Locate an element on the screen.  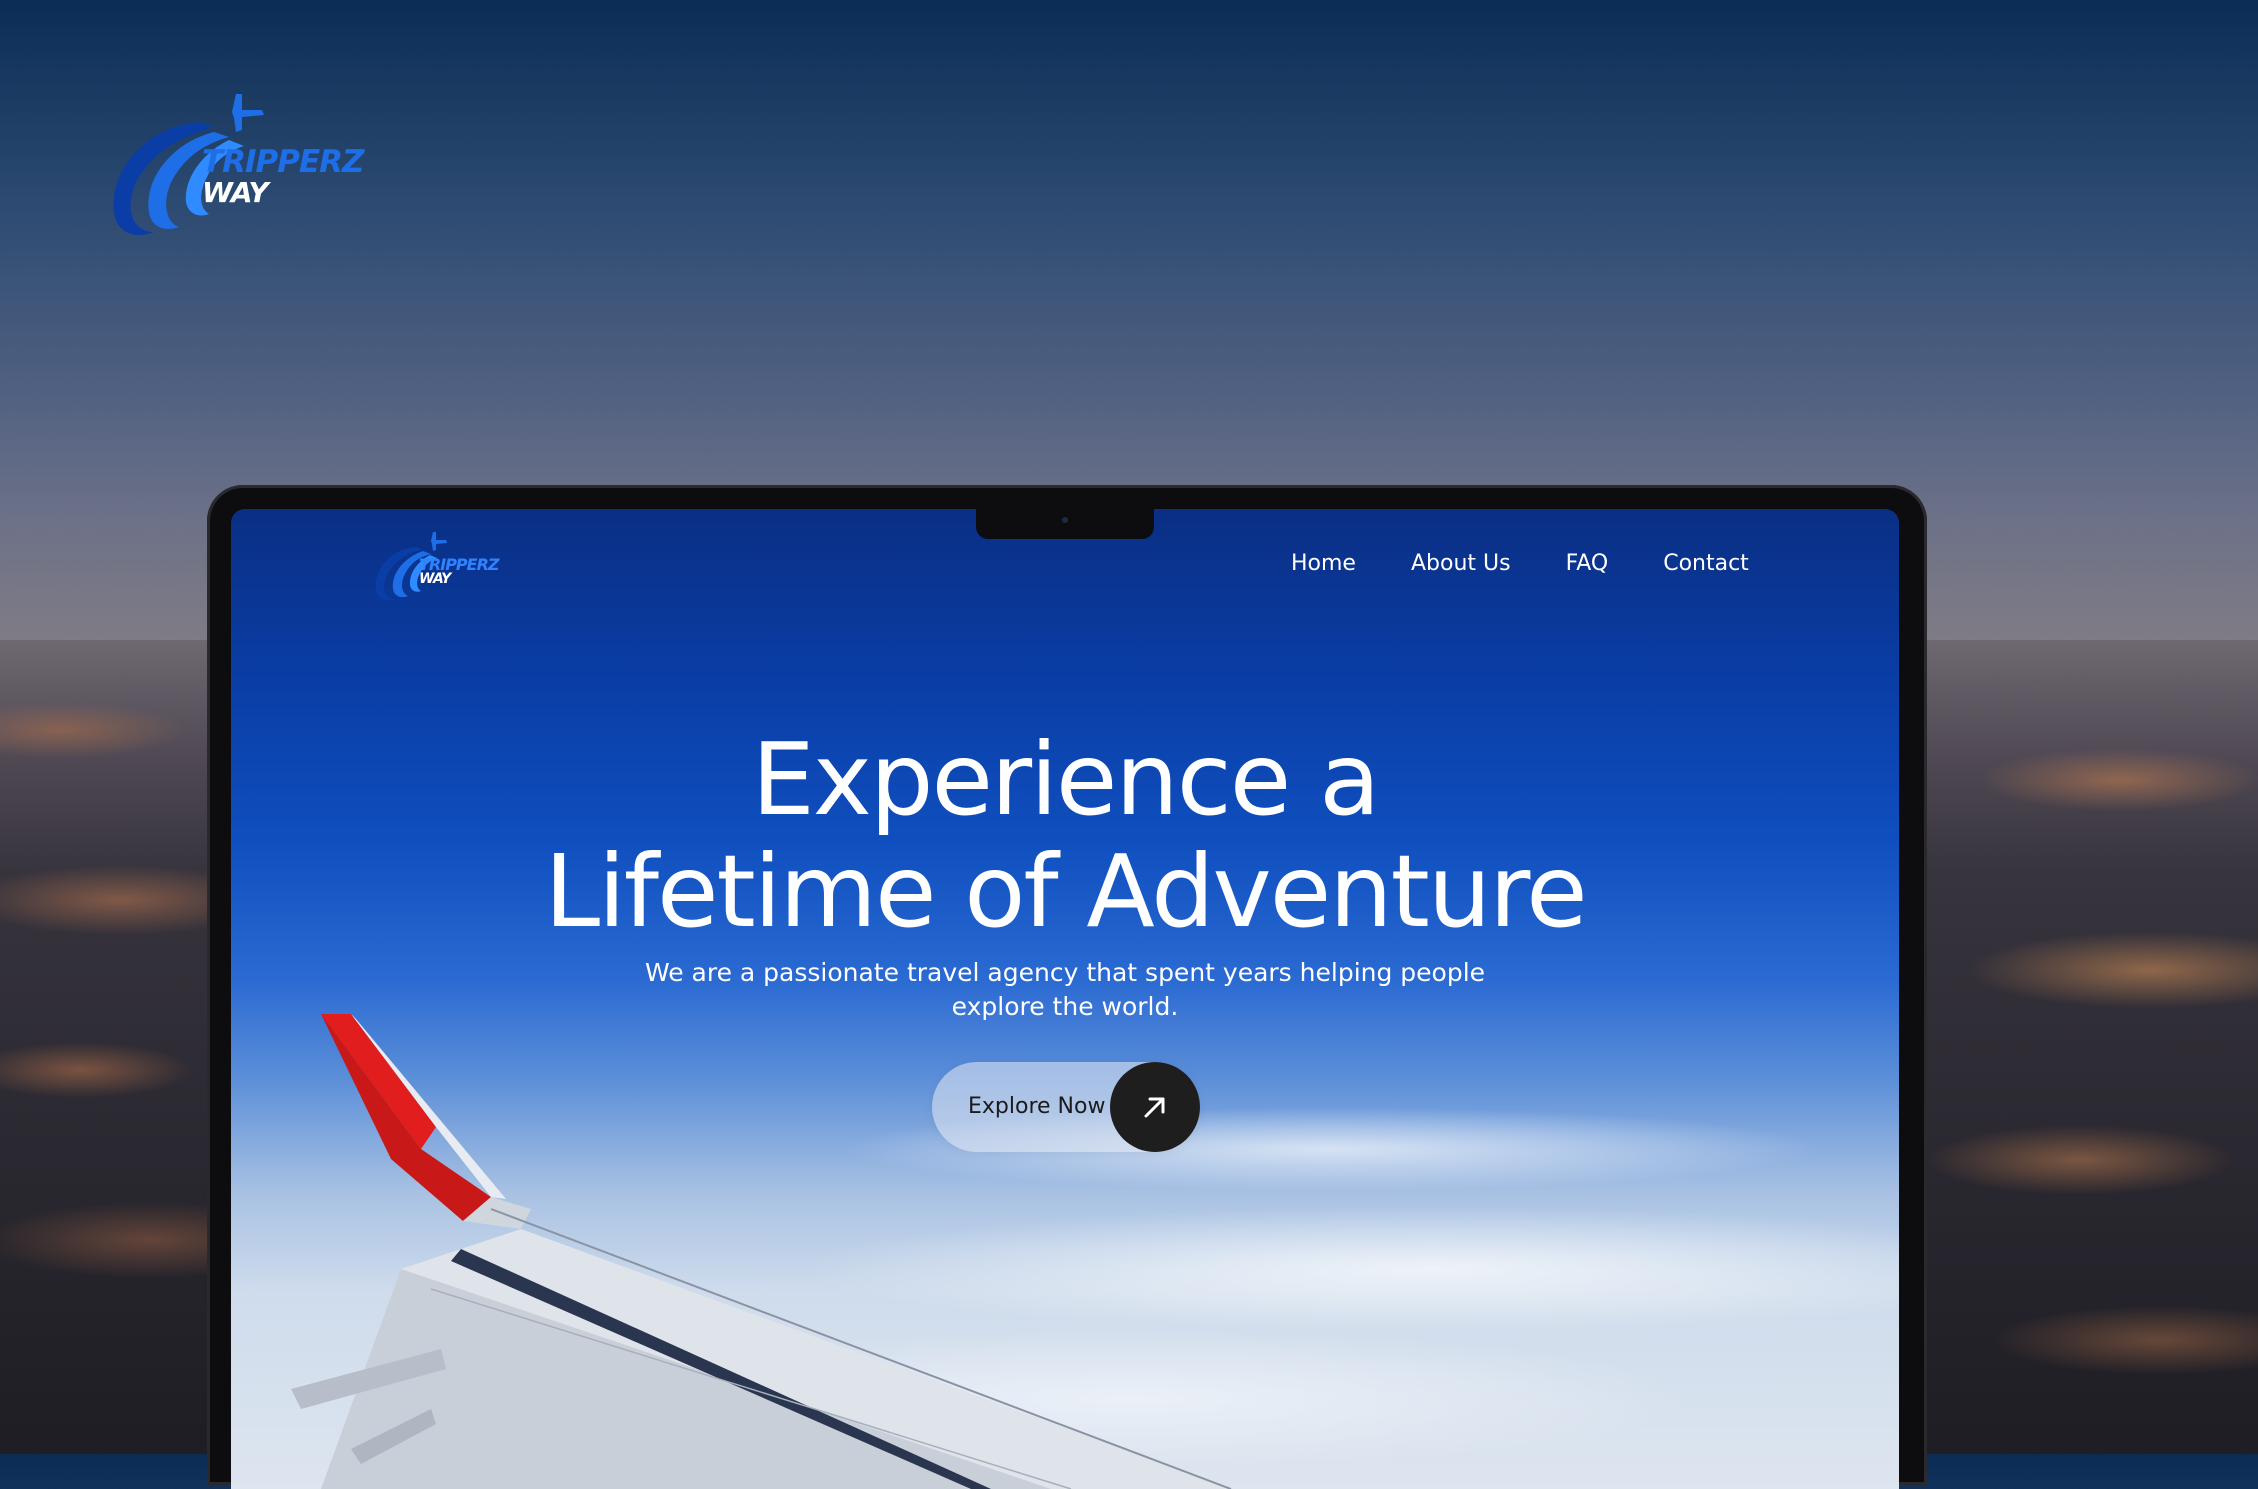
explore-now-label: Explore Now is located at coordinates (1037, 1106).